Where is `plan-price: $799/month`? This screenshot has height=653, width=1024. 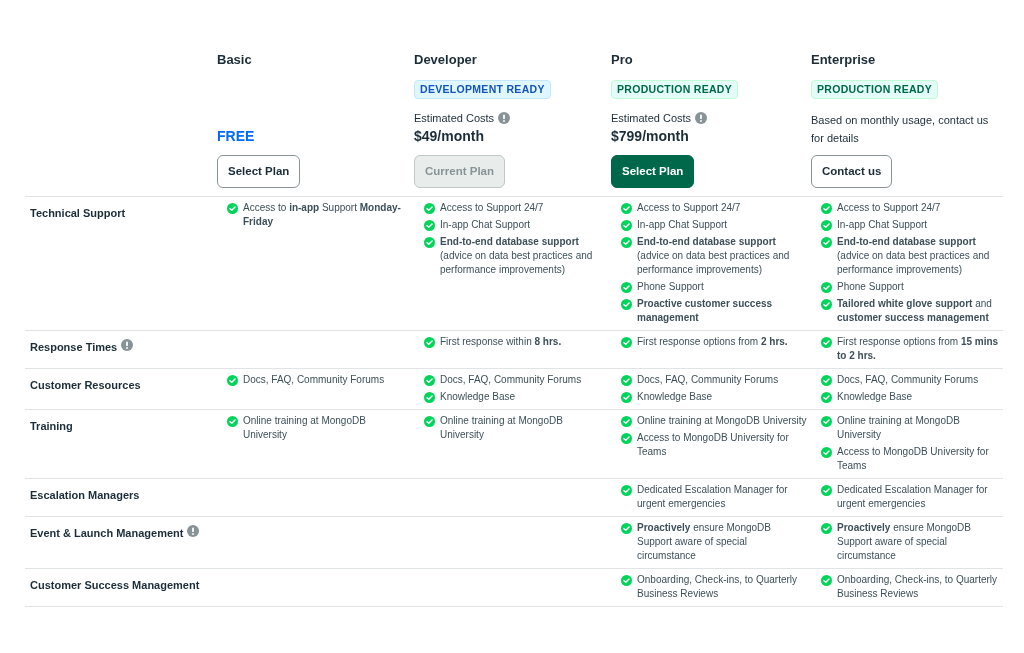
plan-price: $799/month is located at coordinates (650, 136).